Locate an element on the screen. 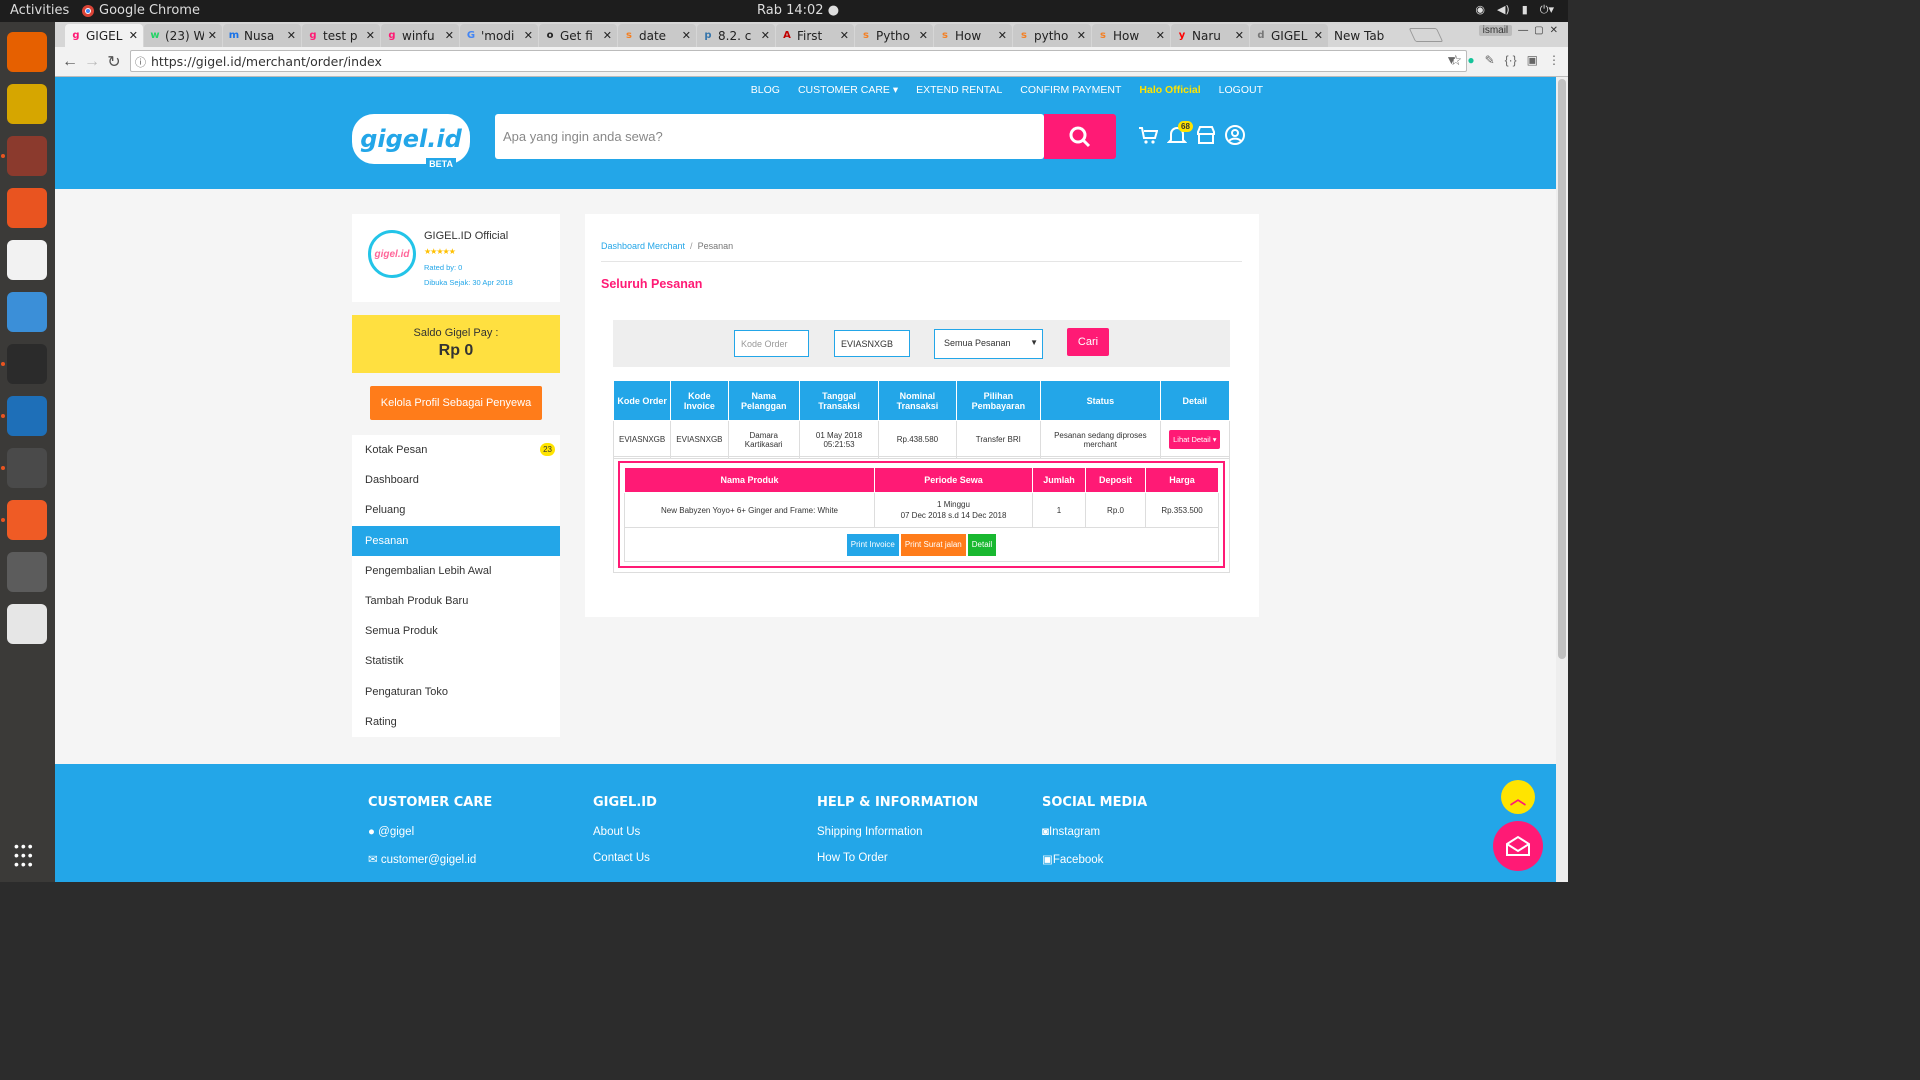 The height and width of the screenshot is (1080, 1920). sidebar-item: Pengembalian Lebih Awal is located at coordinates (456, 571).